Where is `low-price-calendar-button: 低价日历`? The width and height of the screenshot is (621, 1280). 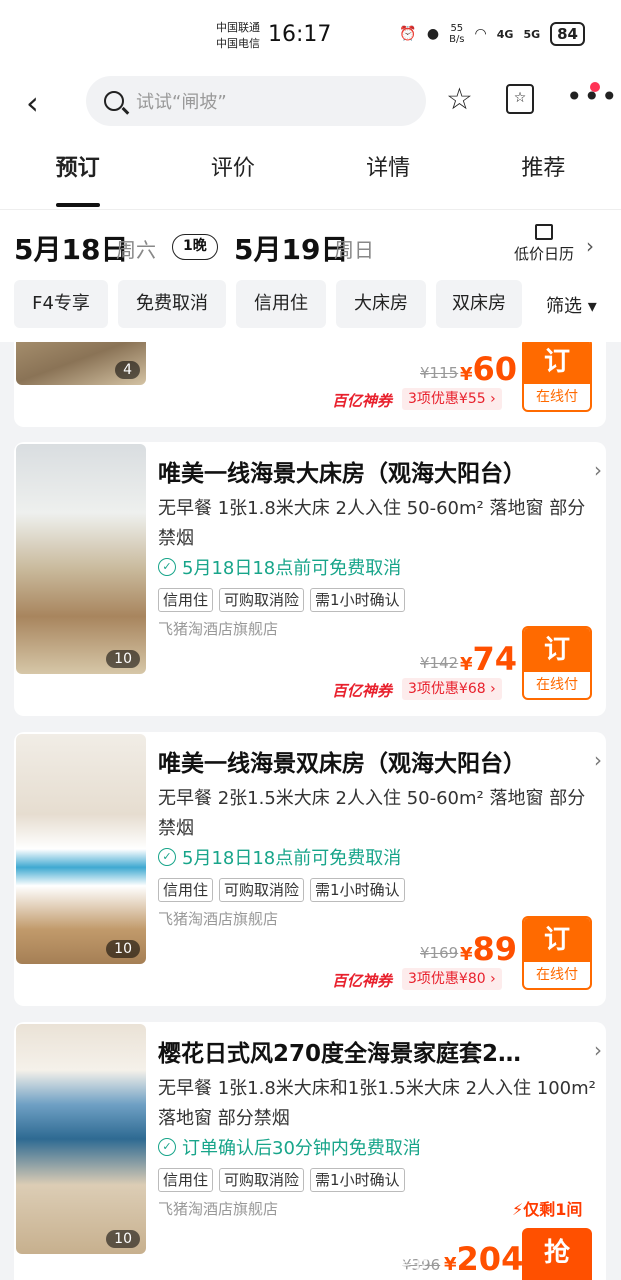
low-price-calendar-button: 低价日历 is located at coordinates (544, 244).